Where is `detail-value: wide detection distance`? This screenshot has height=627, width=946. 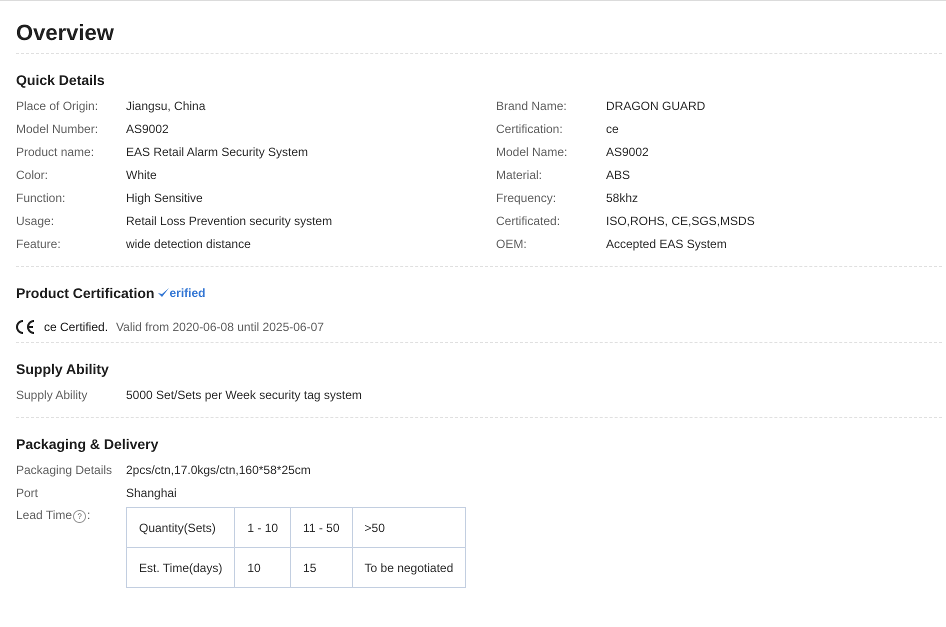 detail-value: wide detection distance is located at coordinates (189, 244).